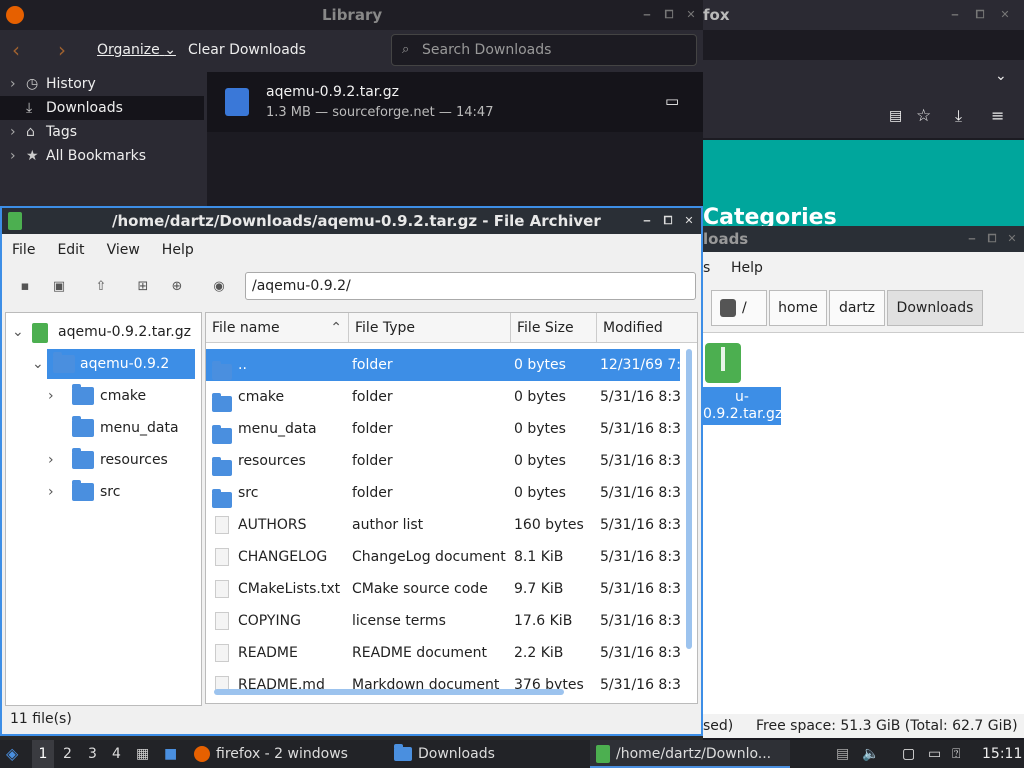 This screenshot has height=768, width=1024. I want to click on cell-type: folder, so click(372, 397).